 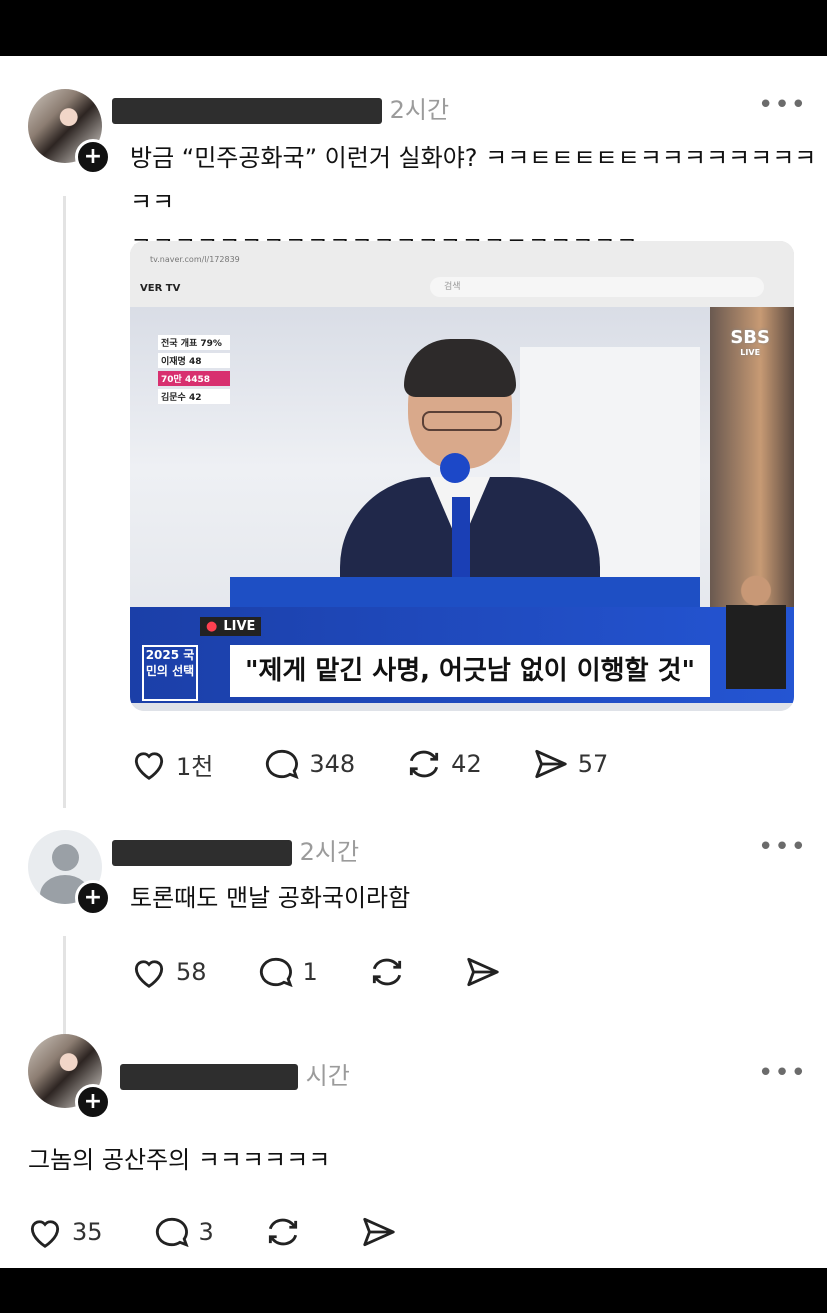 I want to click on like-count: 1천, so click(x=195, y=766).